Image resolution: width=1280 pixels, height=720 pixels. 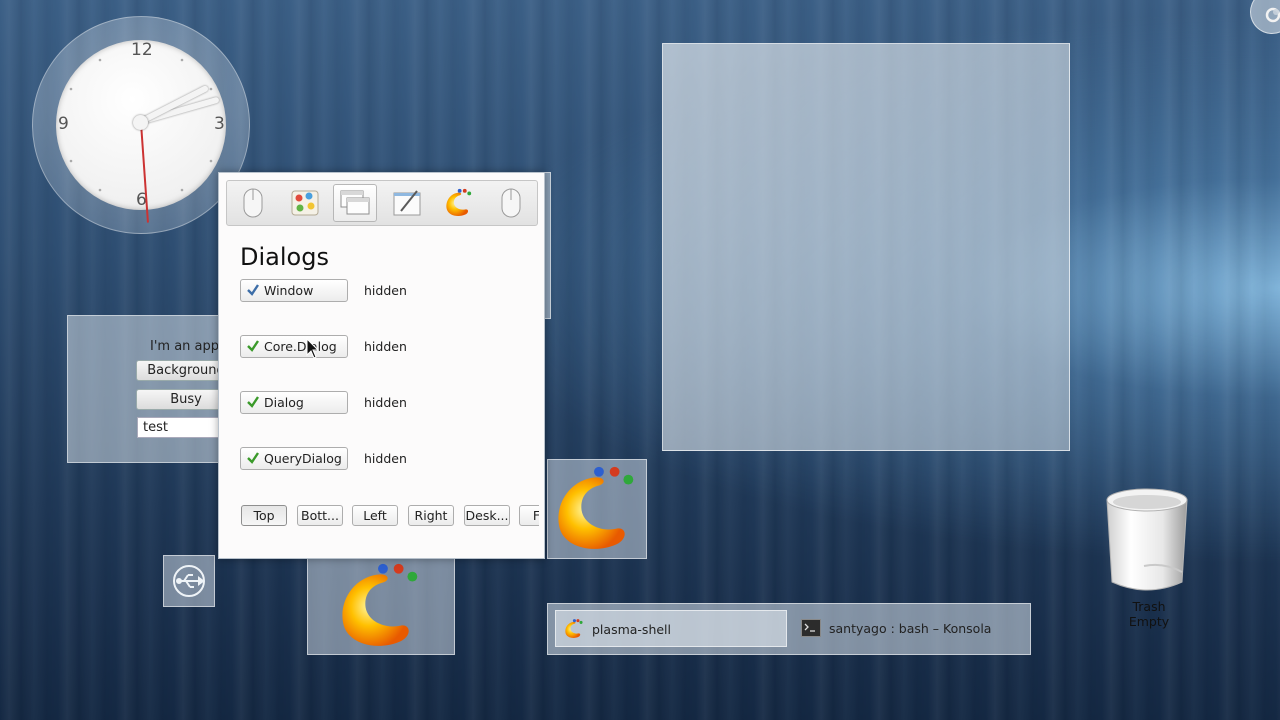 I want to click on location-button-row: Top Bott... Left Right Desk... Flo, so click(x=390, y=517).